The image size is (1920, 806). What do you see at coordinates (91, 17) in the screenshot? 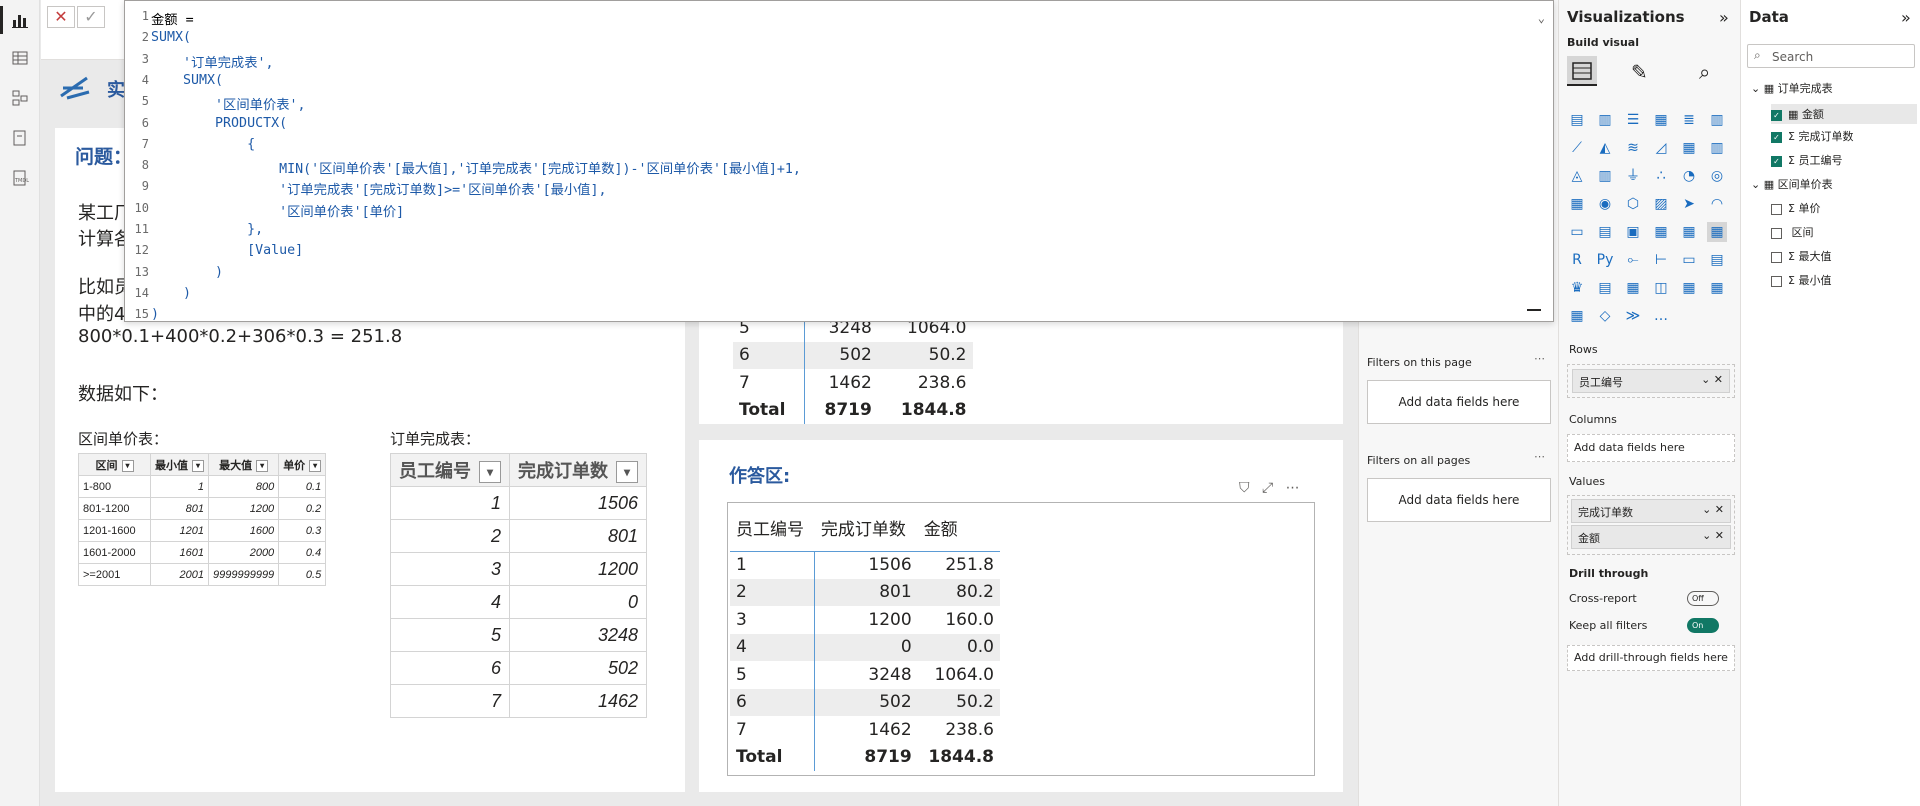
I see `commit-formula-button: ✓` at bounding box center [91, 17].